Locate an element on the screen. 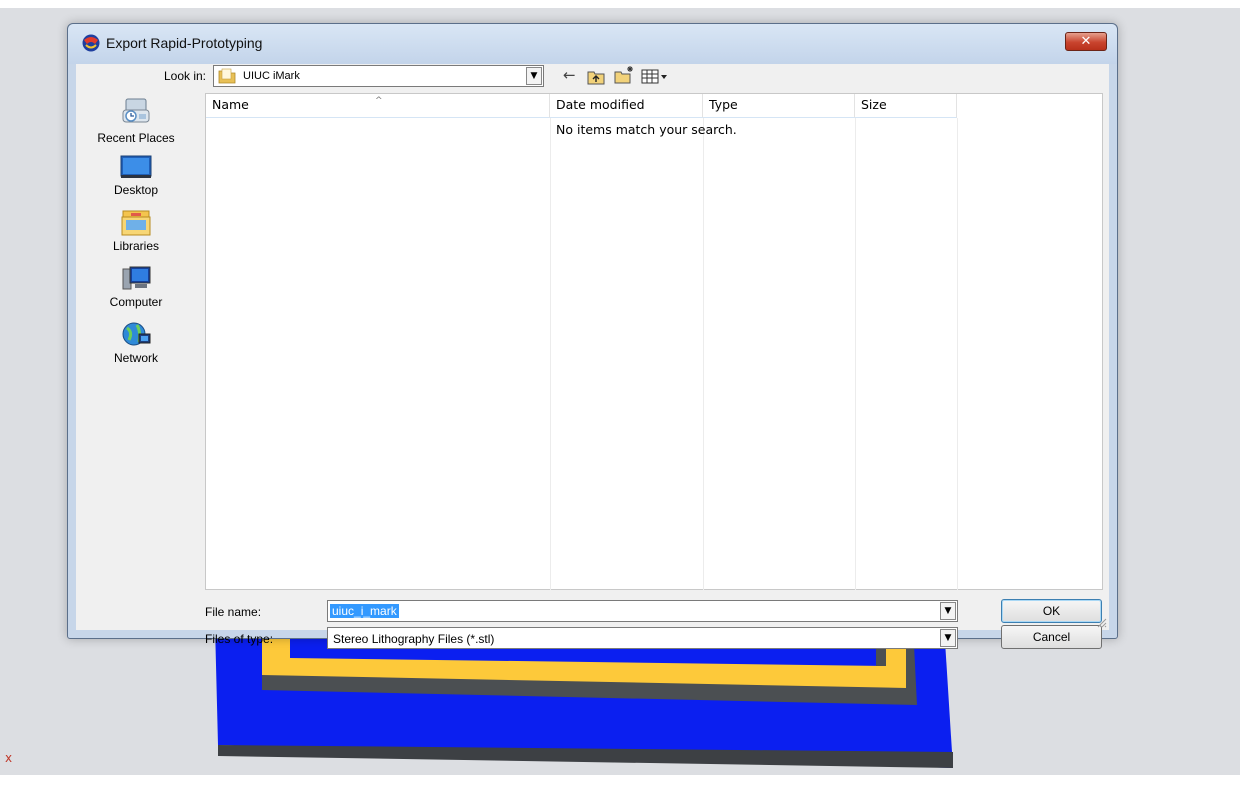 The width and height of the screenshot is (1240, 785). place-libraries: Libraries is located at coordinates (136, 230).